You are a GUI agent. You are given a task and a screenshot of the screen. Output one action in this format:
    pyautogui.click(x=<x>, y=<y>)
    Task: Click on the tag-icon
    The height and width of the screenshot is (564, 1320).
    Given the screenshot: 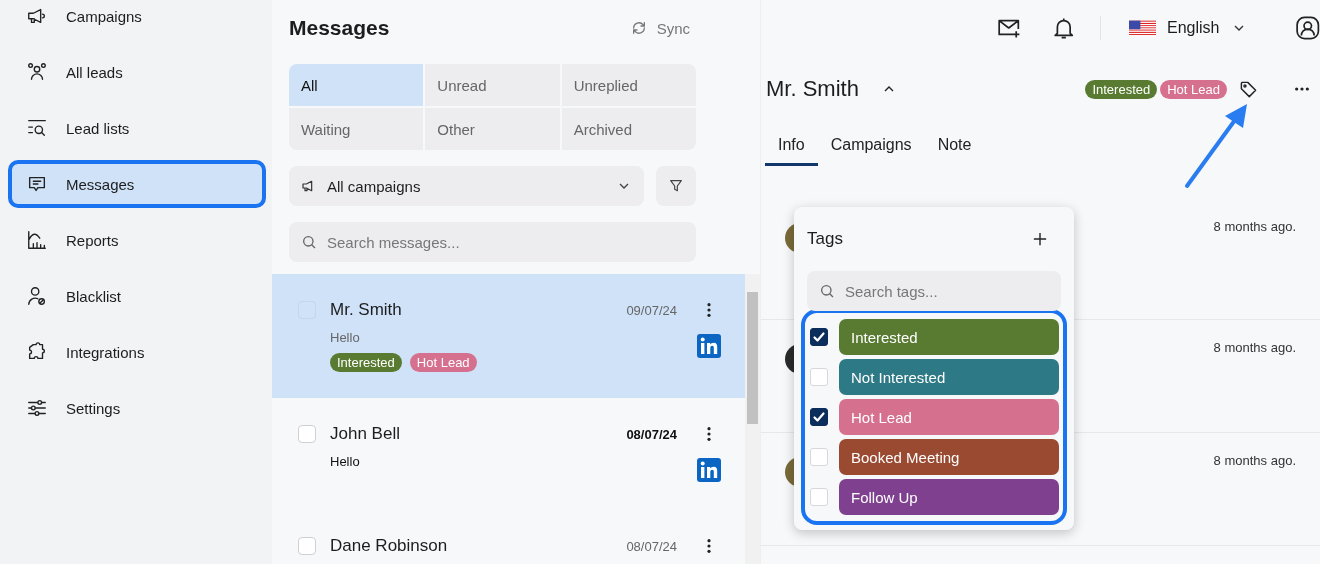 What is the action you would take?
    pyautogui.click(x=1248, y=89)
    